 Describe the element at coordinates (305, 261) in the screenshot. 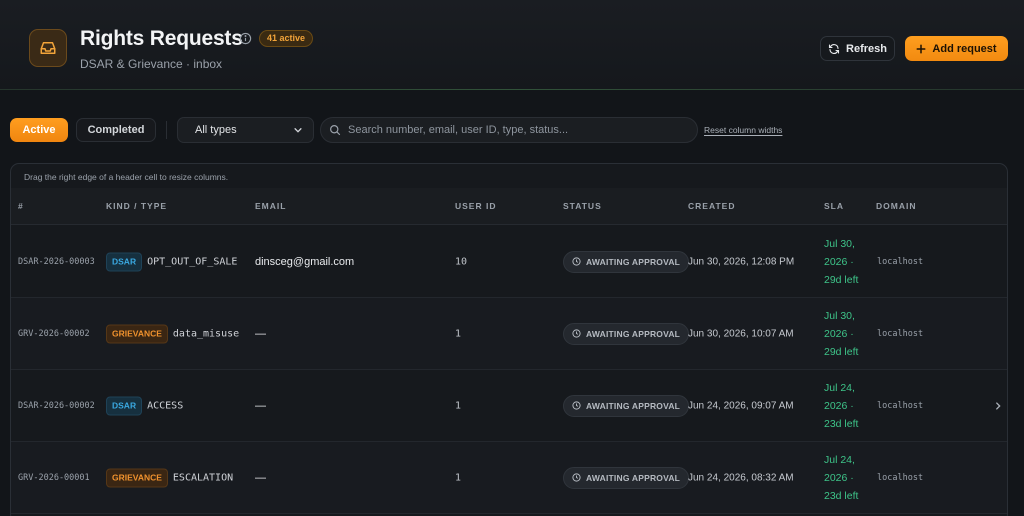

I see `email-cell: dinsceg@gmail.com` at that location.